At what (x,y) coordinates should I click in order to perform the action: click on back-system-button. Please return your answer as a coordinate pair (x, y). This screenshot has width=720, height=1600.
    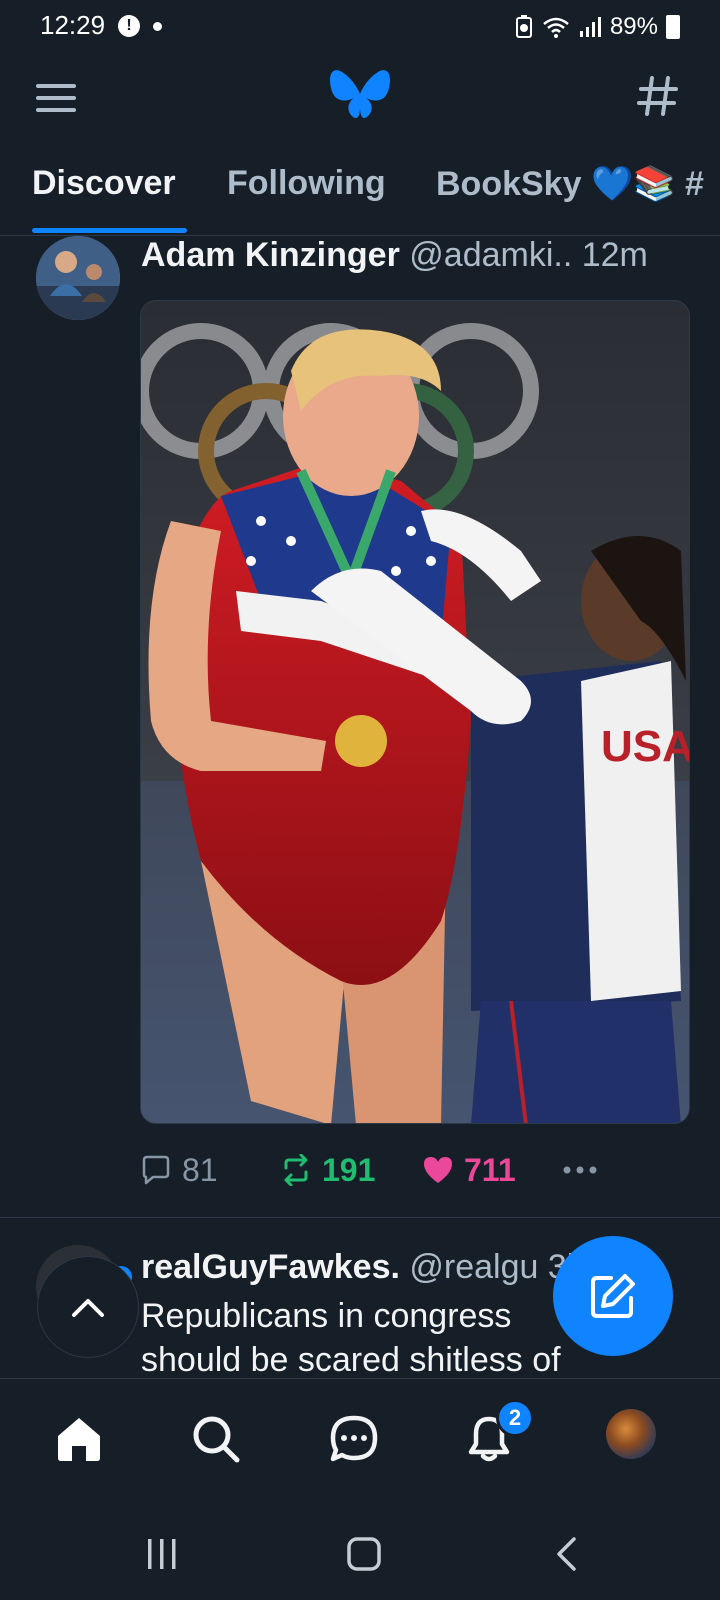
    Looking at the image, I should click on (566, 1554).